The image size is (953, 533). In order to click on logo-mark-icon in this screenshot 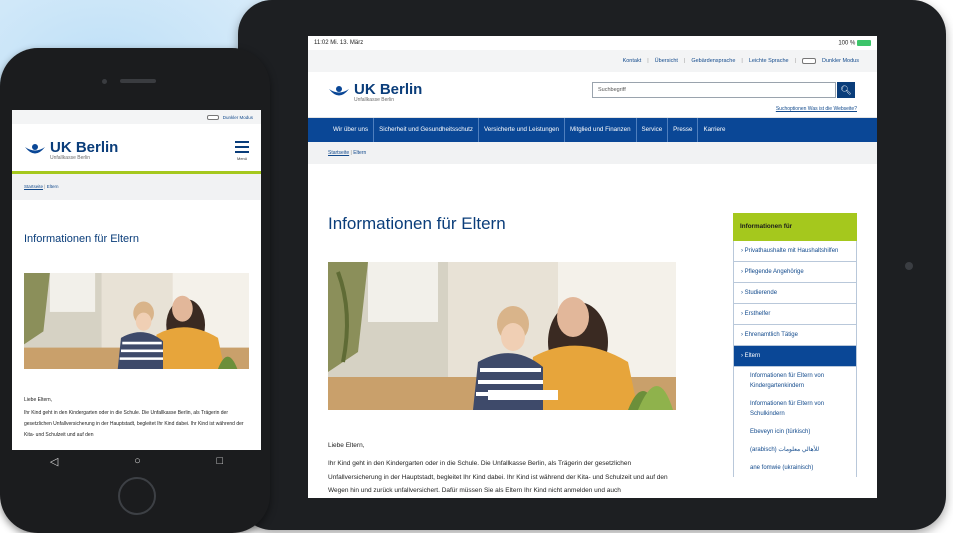, I will do `click(339, 90)`.